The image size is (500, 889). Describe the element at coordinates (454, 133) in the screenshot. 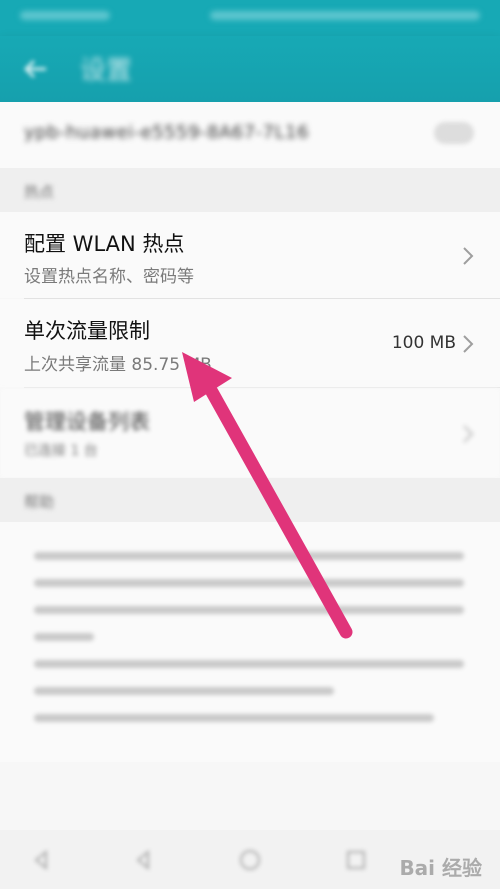

I see `hotspot-toggle` at that location.